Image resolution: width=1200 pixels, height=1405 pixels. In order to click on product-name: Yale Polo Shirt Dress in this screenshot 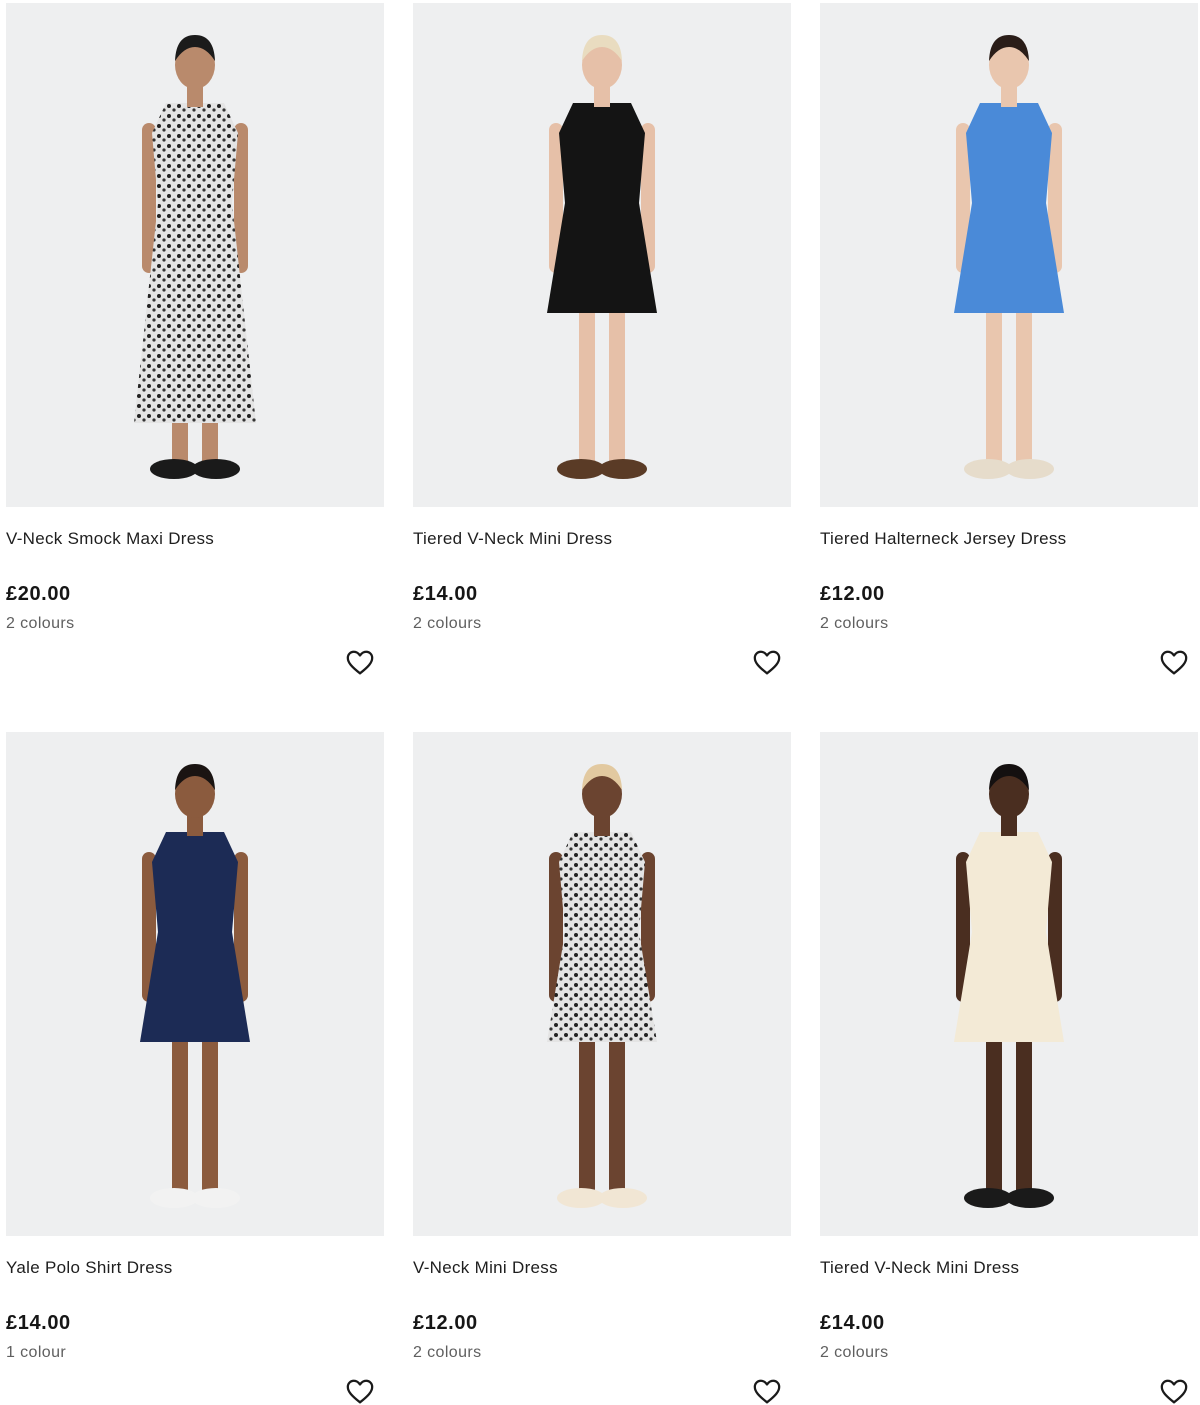, I will do `click(89, 1268)`.